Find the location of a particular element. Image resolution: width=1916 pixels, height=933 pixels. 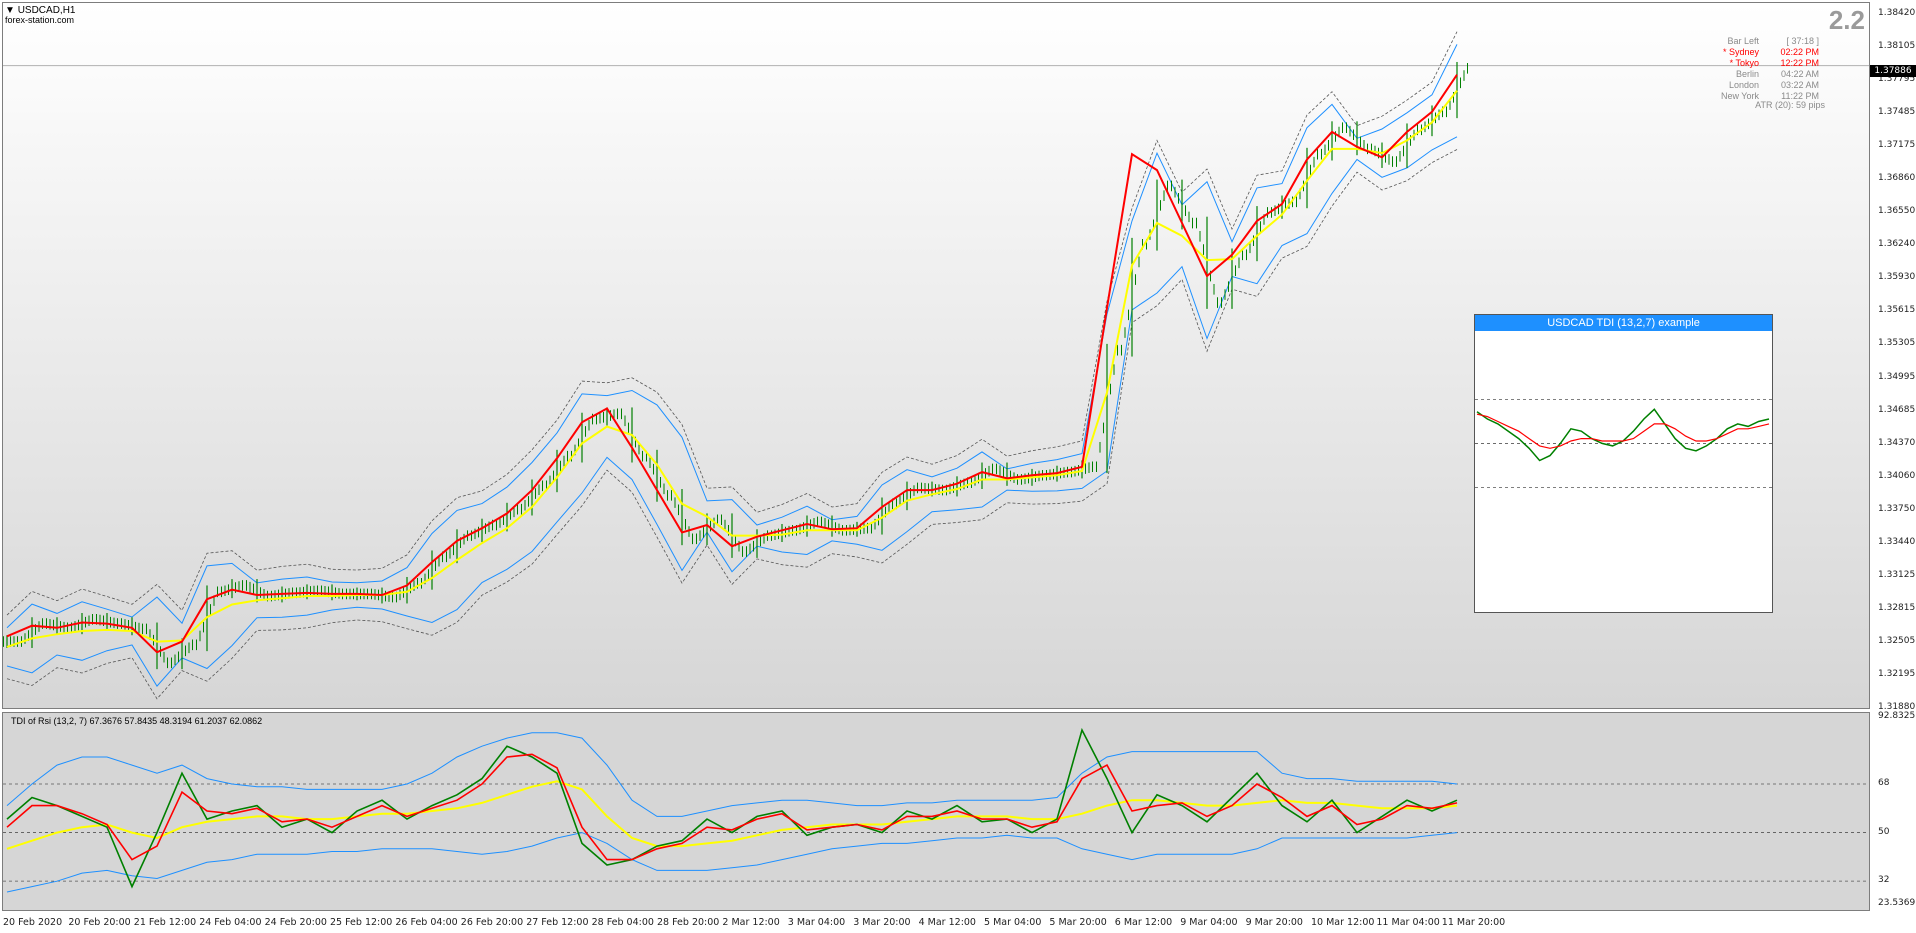

time-axis-label: 5 Mar 20:00 is located at coordinates (1078, 922).